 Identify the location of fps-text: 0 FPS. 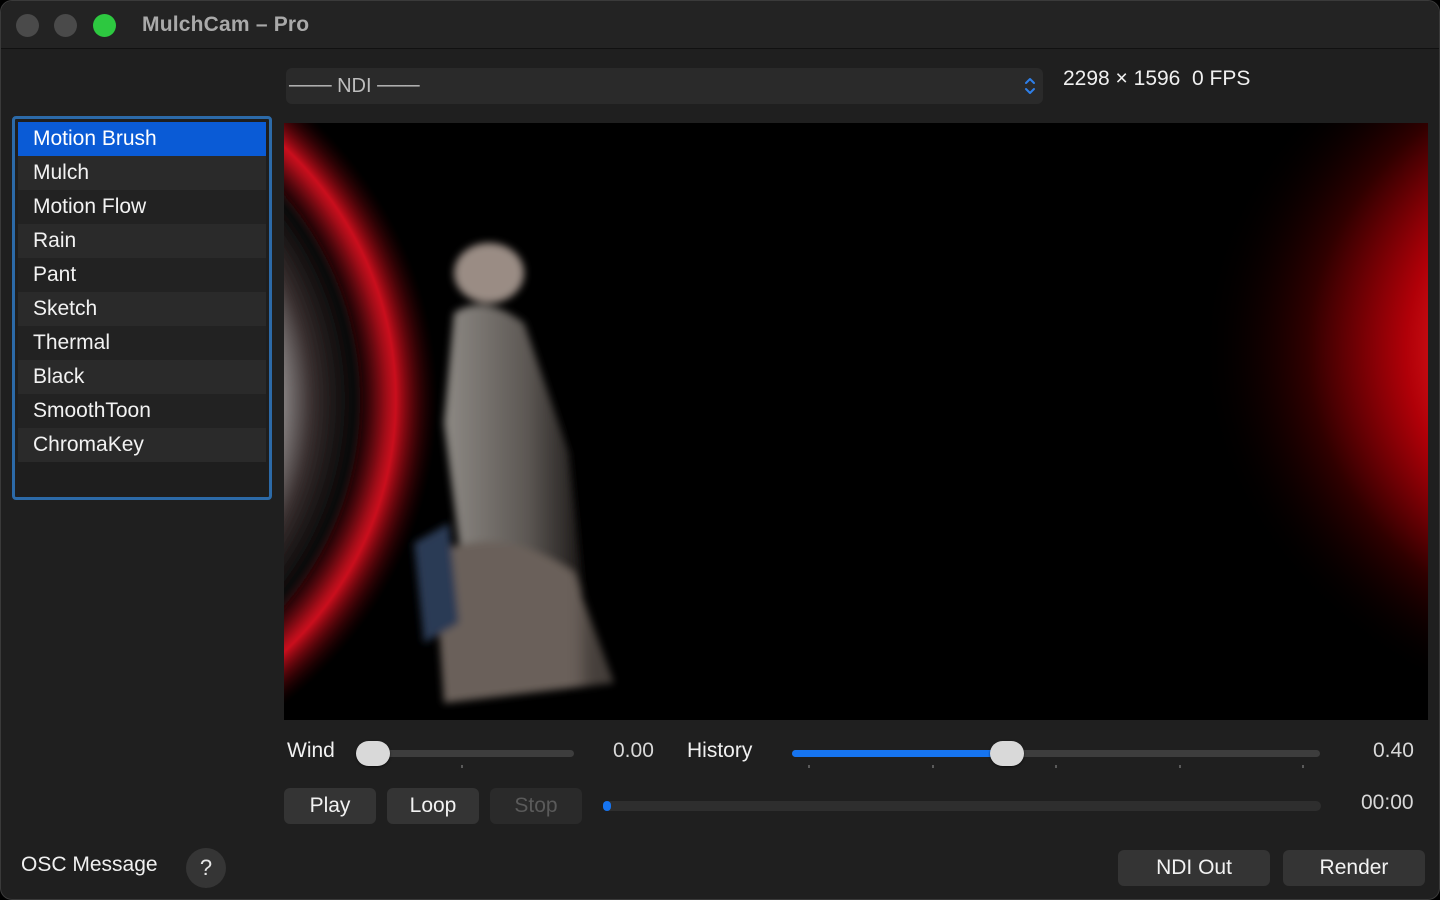
(1221, 78).